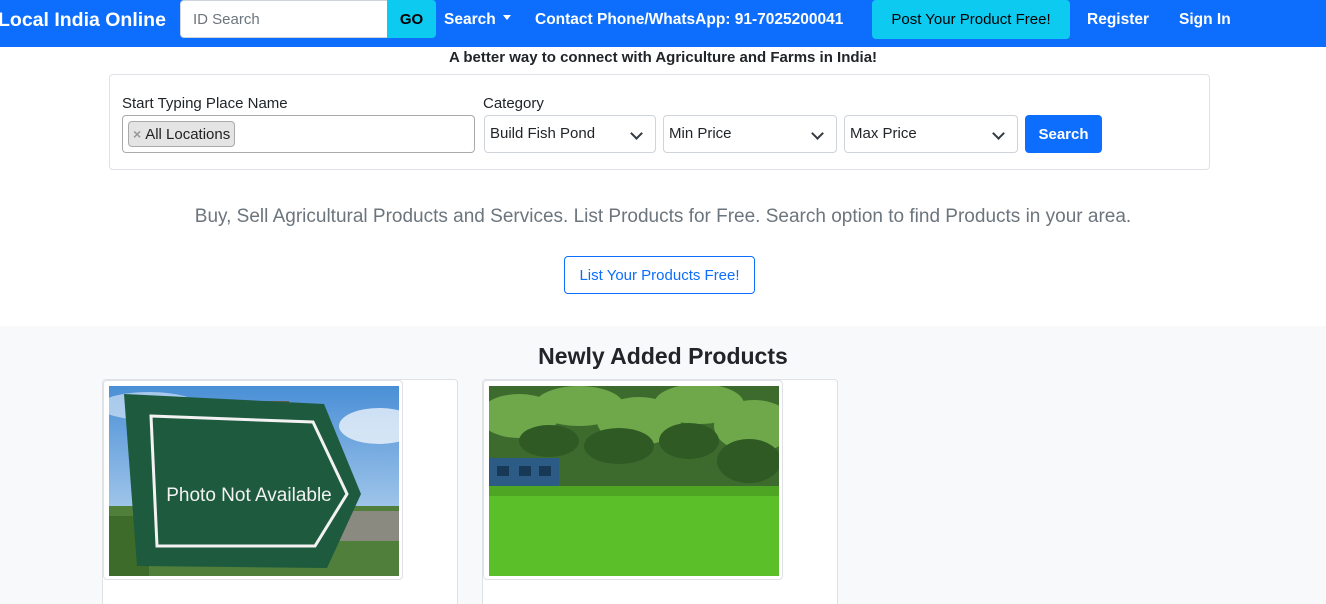  I want to click on post-product-button: Post Your Product Free!, so click(971, 19).